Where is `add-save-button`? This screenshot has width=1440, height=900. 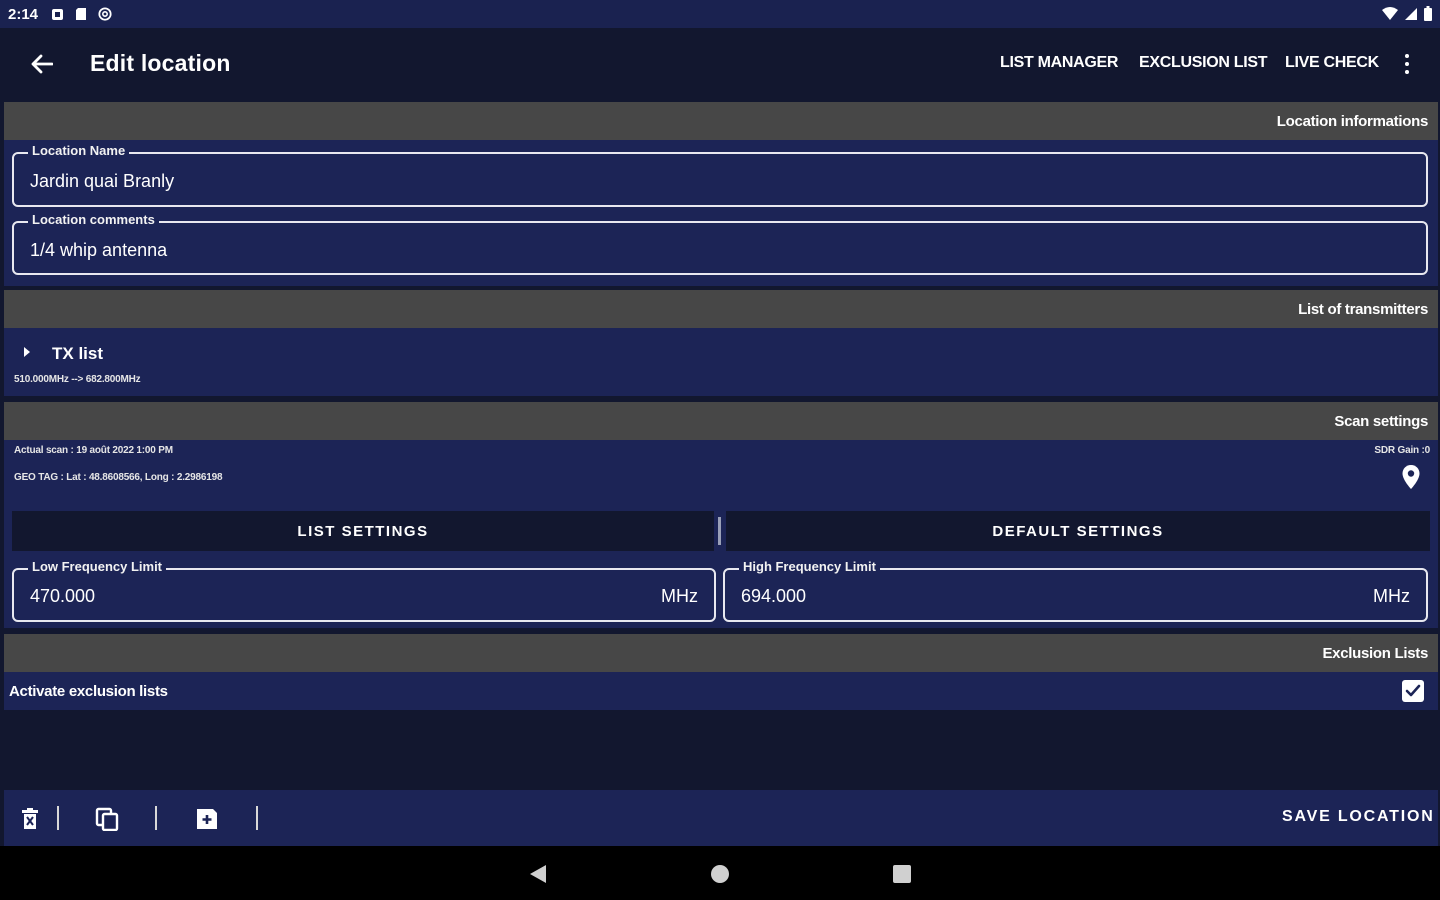
add-save-button is located at coordinates (207, 819).